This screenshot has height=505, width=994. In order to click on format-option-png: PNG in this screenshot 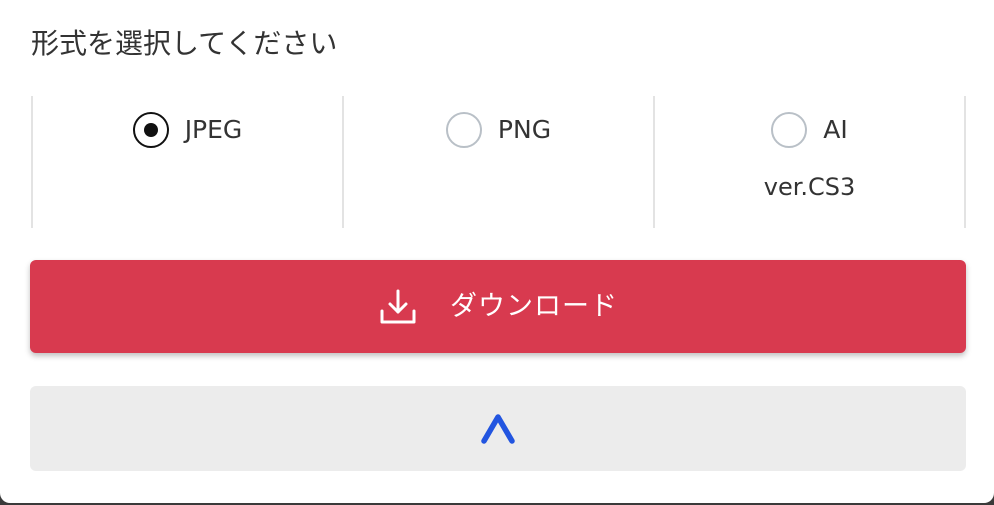, I will do `click(498, 162)`.